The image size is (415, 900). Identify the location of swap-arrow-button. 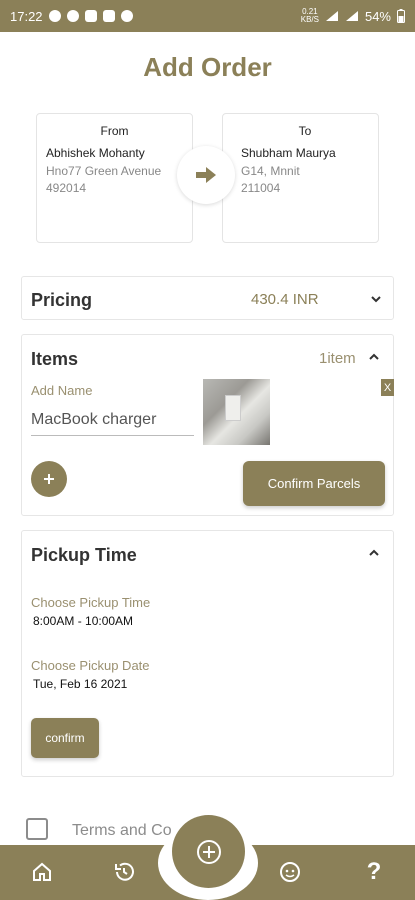
(206, 175).